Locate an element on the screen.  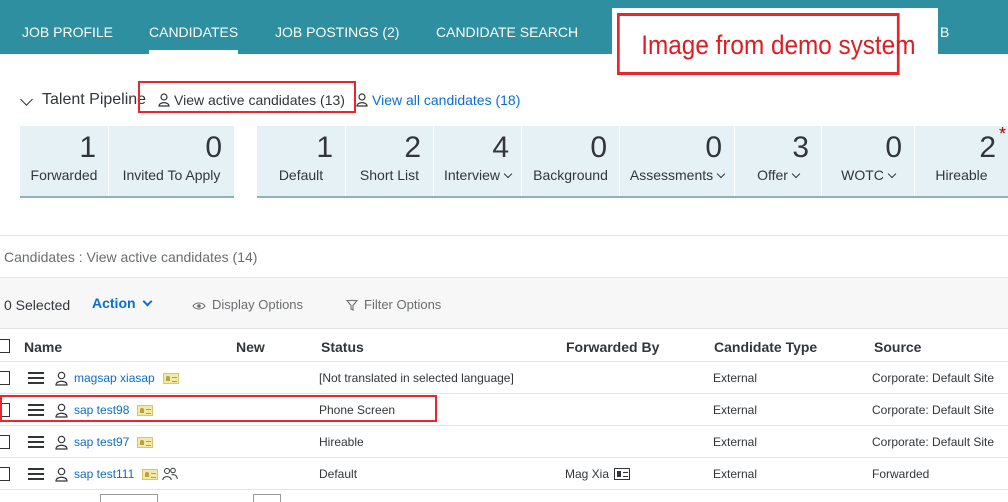
view-all-candidates-link: View all candidates (18) is located at coordinates (438, 100).